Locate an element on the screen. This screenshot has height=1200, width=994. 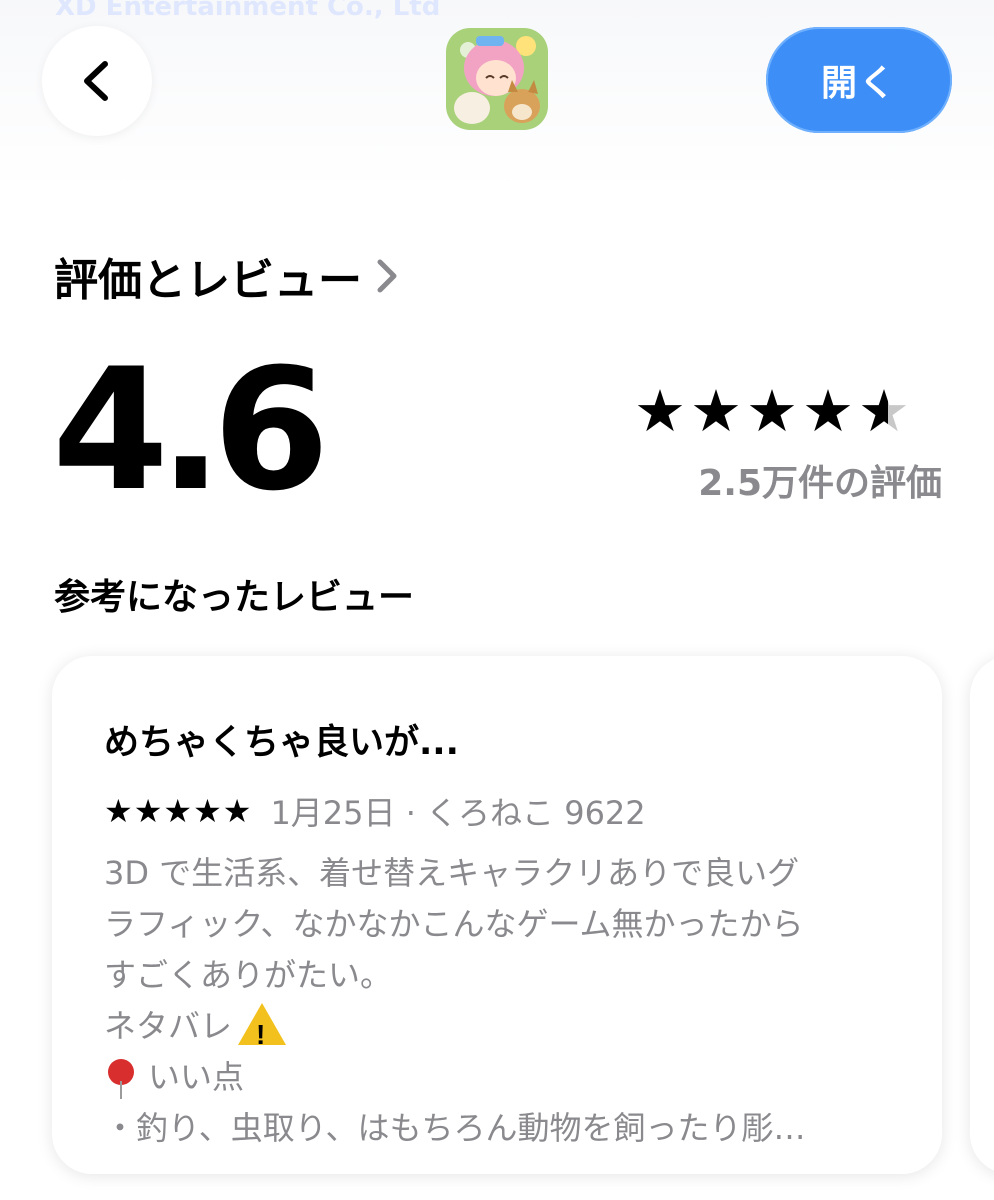
review-date-author: 1月25日 · くろねこ 9622 is located at coordinates (458, 813).